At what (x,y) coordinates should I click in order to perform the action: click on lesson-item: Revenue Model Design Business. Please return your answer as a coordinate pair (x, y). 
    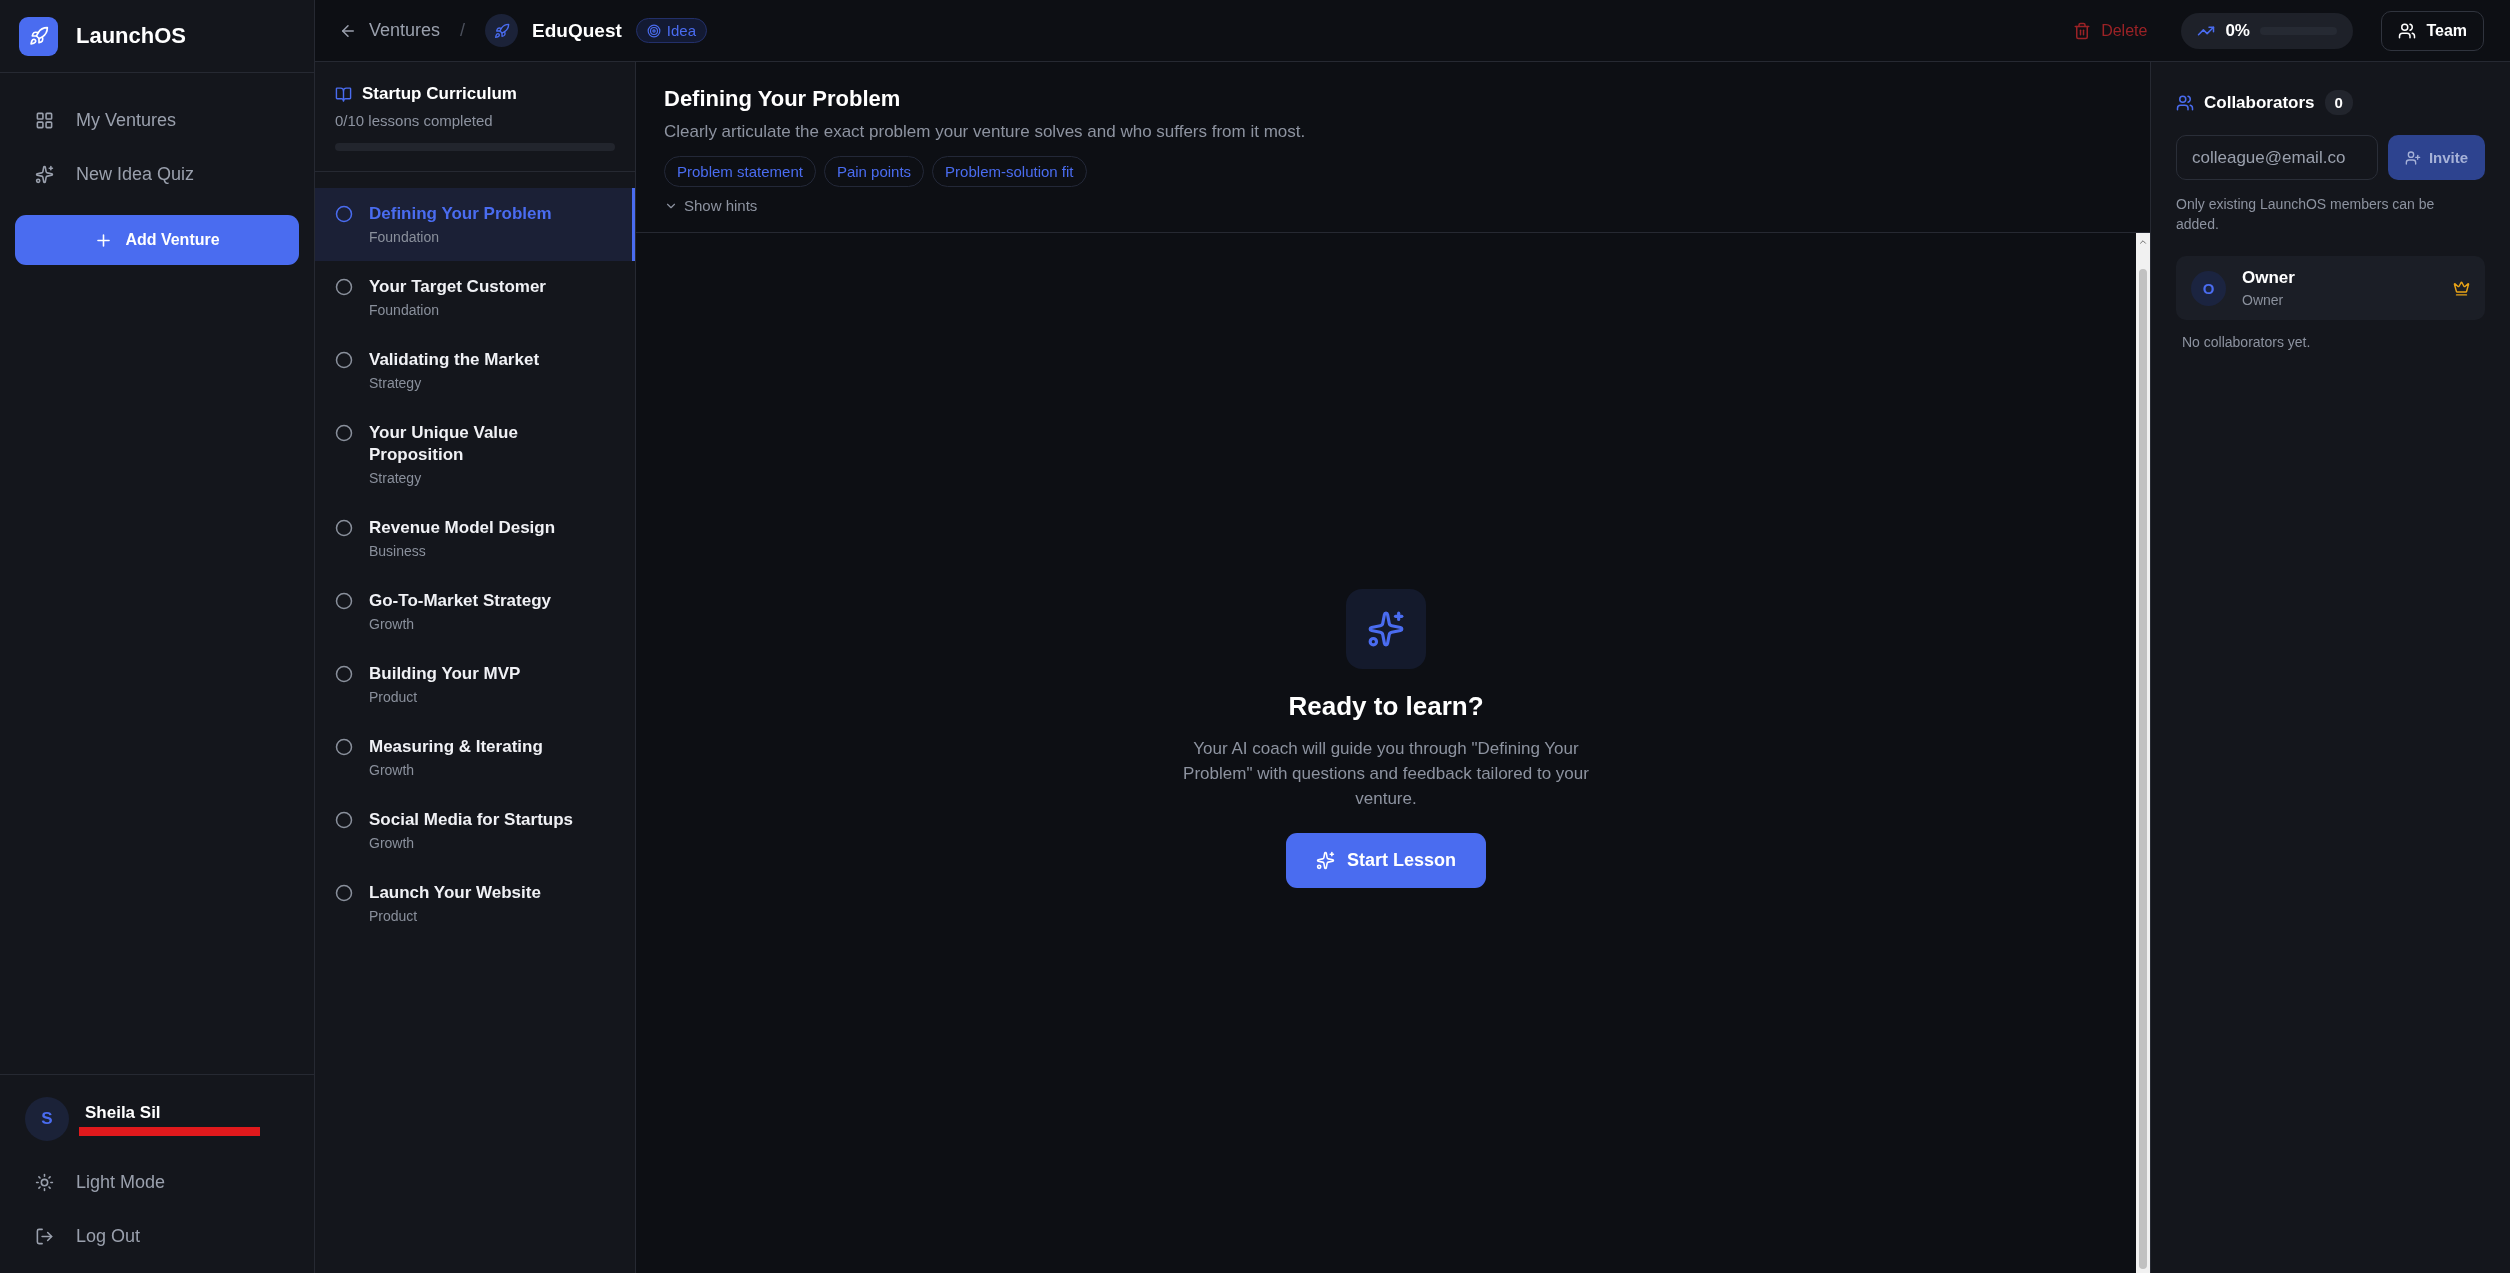
    Looking at the image, I should click on (475, 538).